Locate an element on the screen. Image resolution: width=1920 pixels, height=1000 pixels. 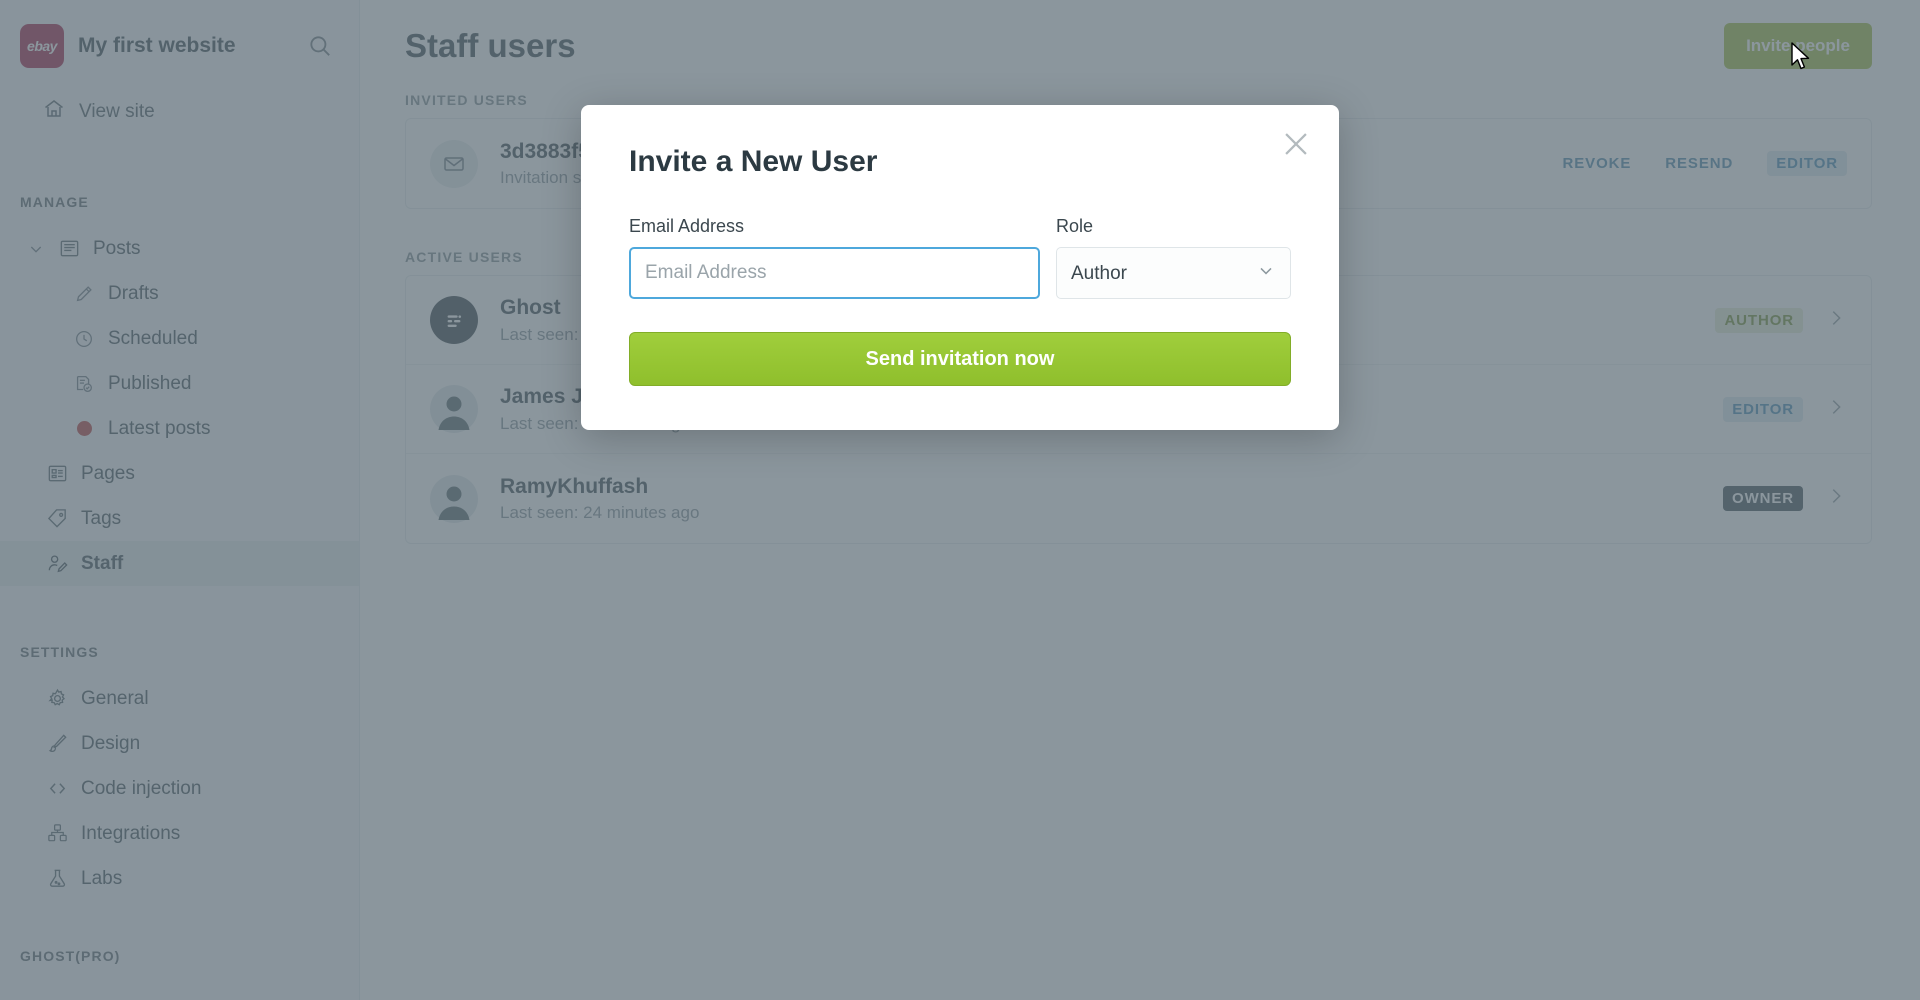
role-label: Role is located at coordinates (1075, 226).